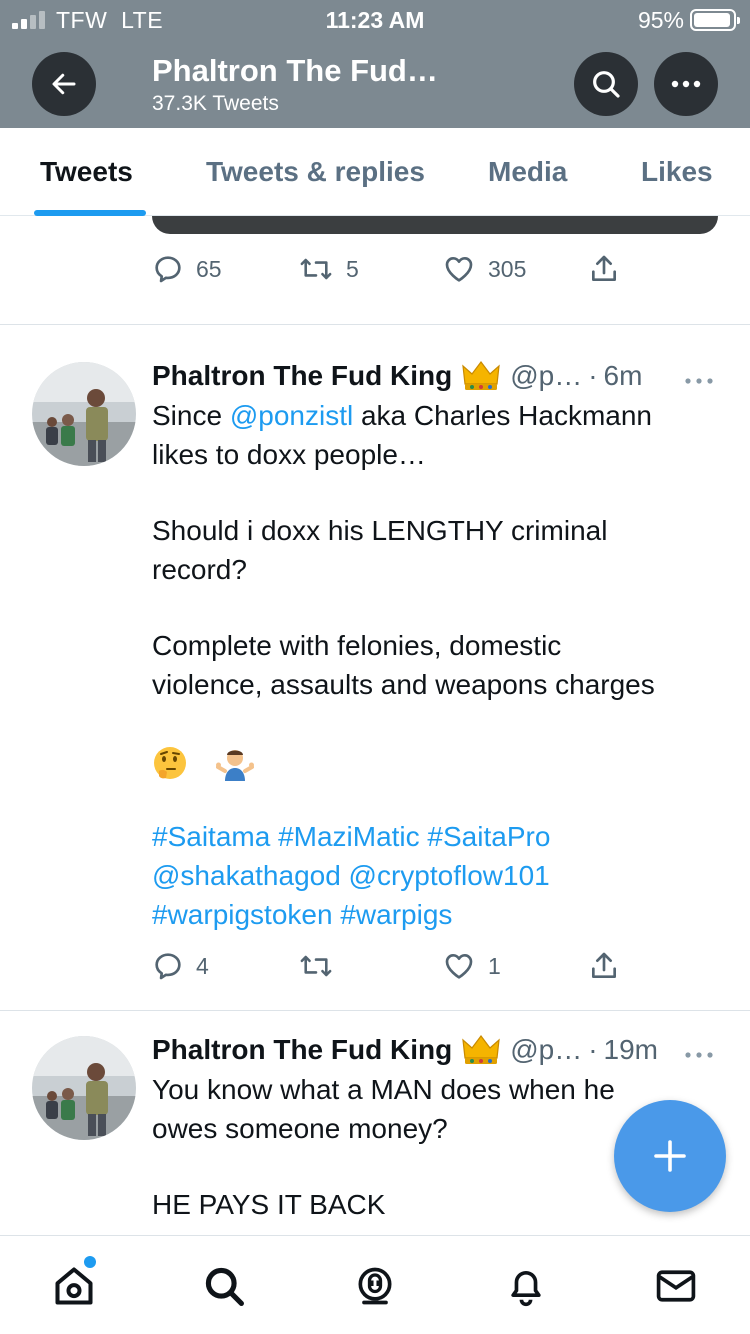 The height and width of the screenshot is (1334, 750). Describe the element at coordinates (170, 762) in the screenshot. I see `thinking-face-icon` at that location.